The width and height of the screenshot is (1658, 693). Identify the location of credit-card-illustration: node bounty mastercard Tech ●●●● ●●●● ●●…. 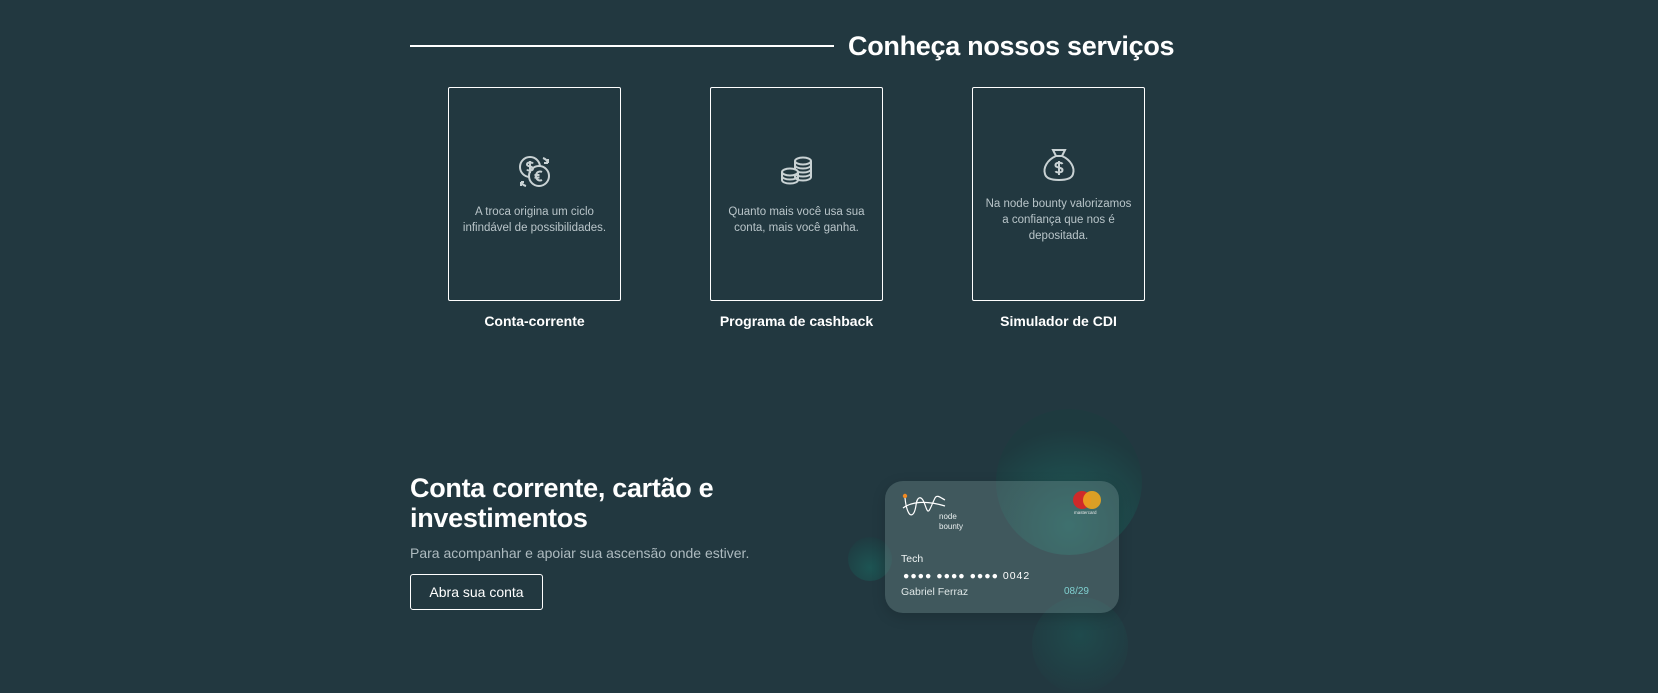
(1002, 547).